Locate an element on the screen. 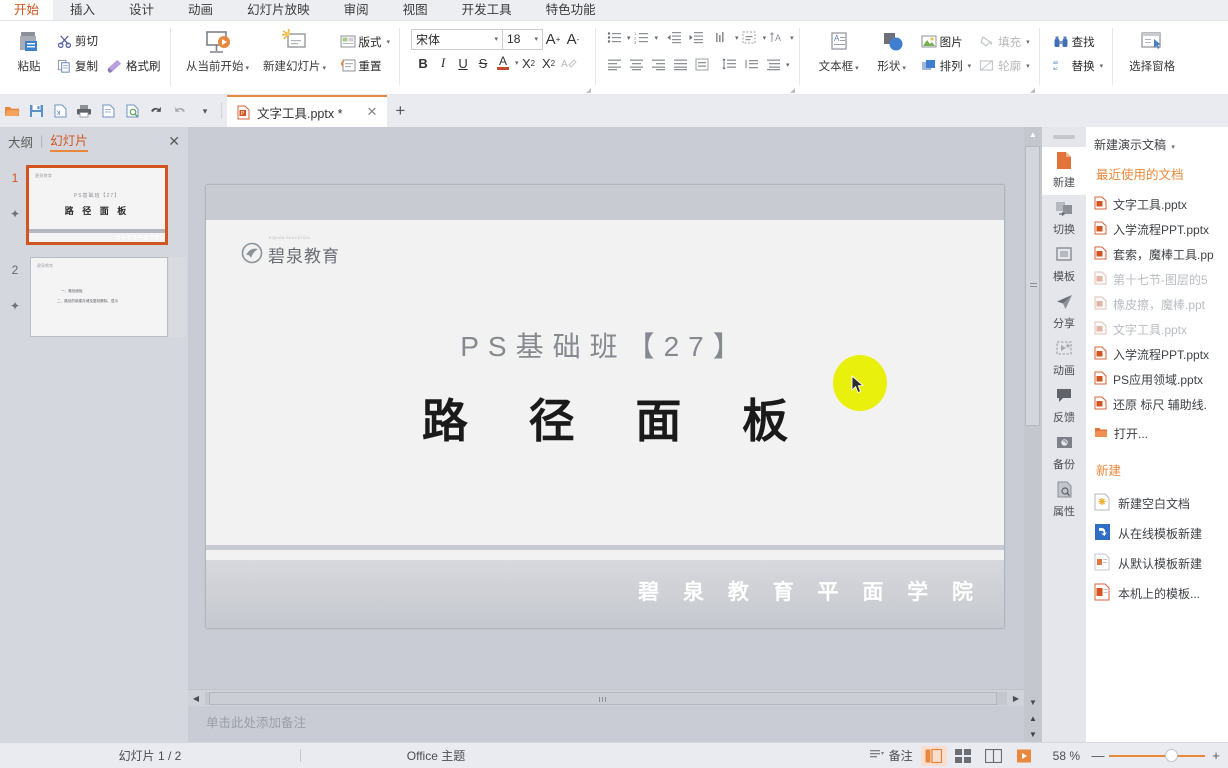 The width and height of the screenshot is (1228, 768). horizontal-scrollbar: ◀ ▶ is located at coordinates (606, 697).